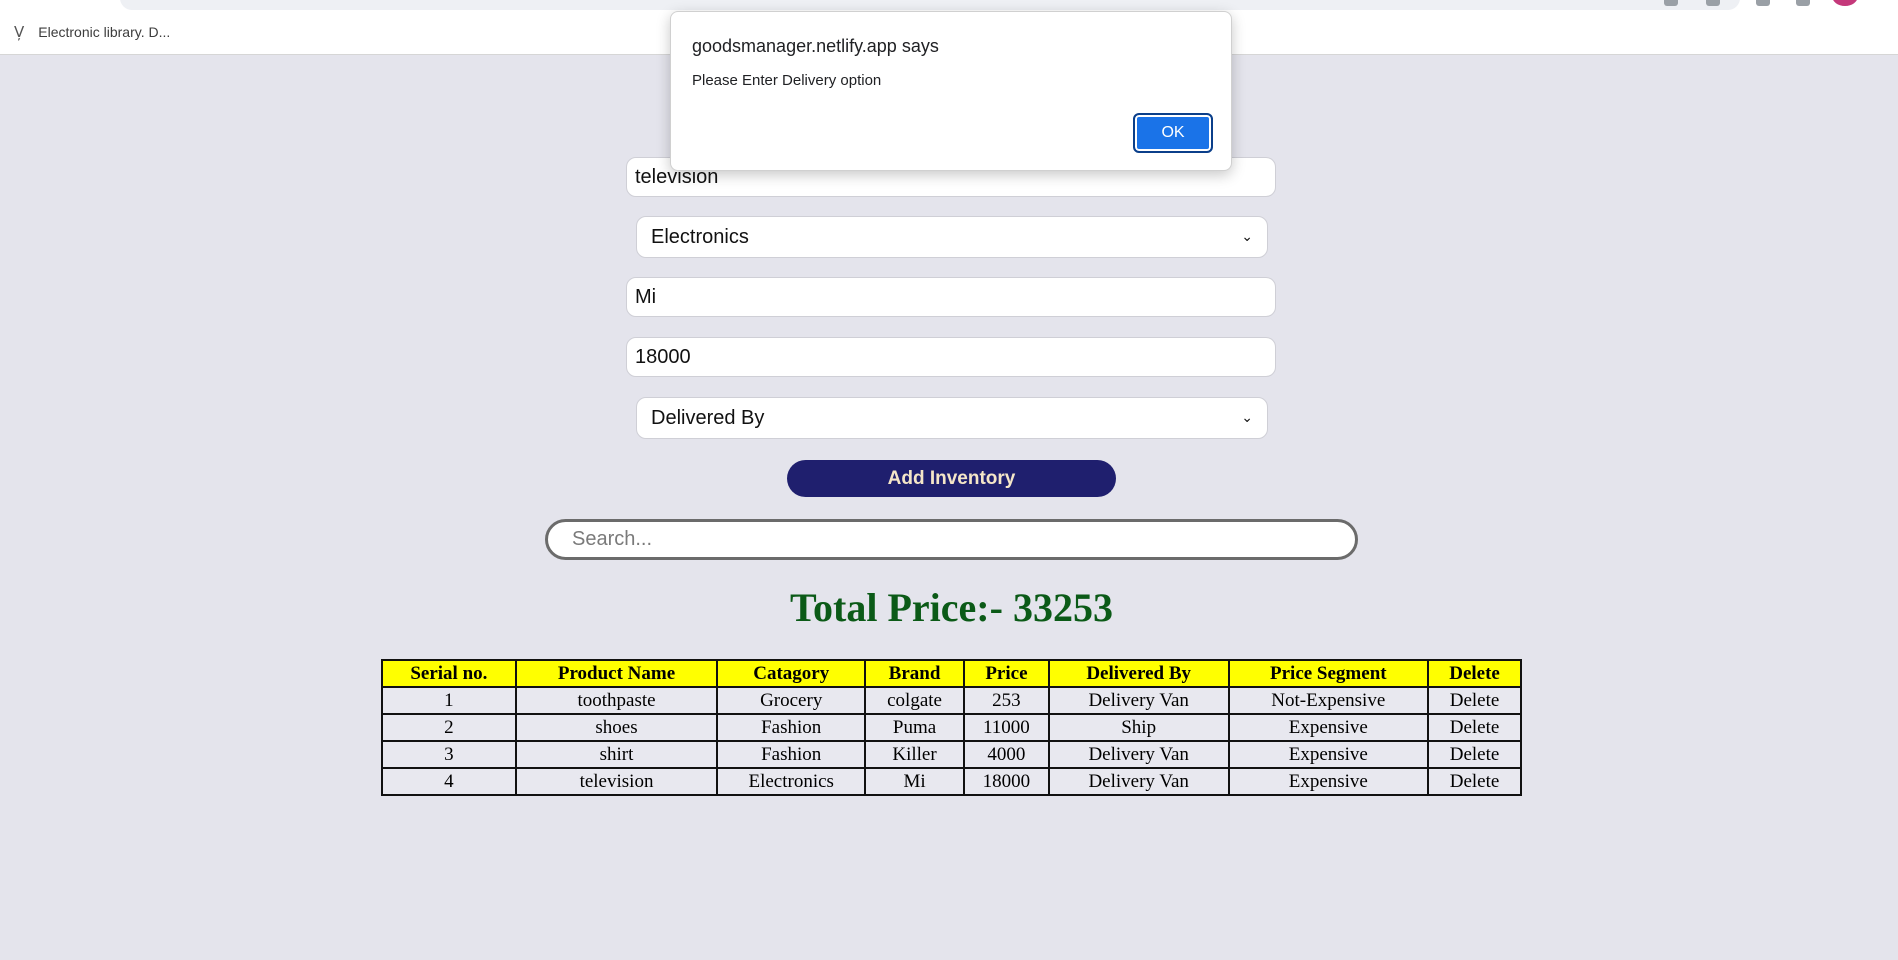 The image size is (1898, 960). I want to click on cell-brand: Puma, so click(914, 727).